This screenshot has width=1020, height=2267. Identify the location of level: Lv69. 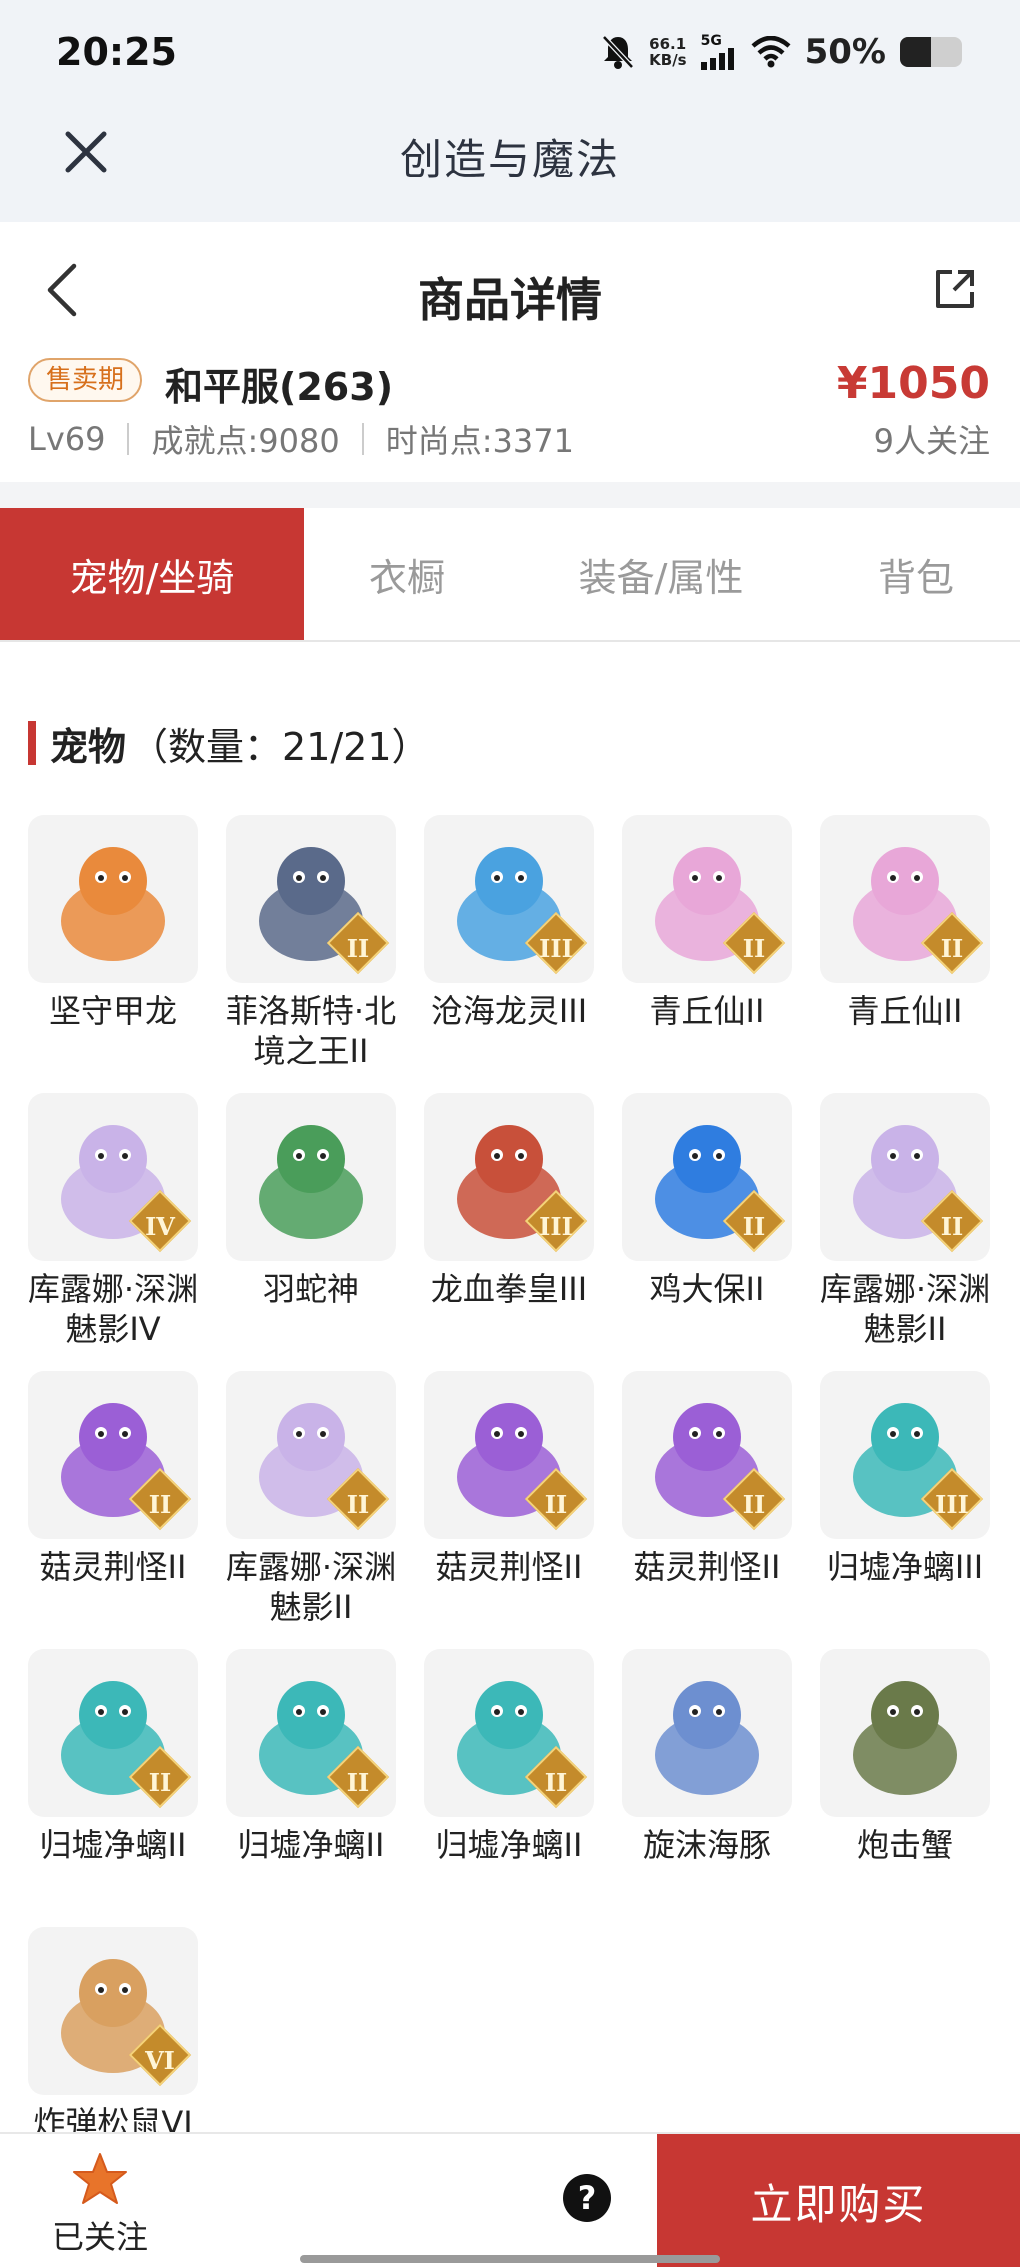
(67, 439).